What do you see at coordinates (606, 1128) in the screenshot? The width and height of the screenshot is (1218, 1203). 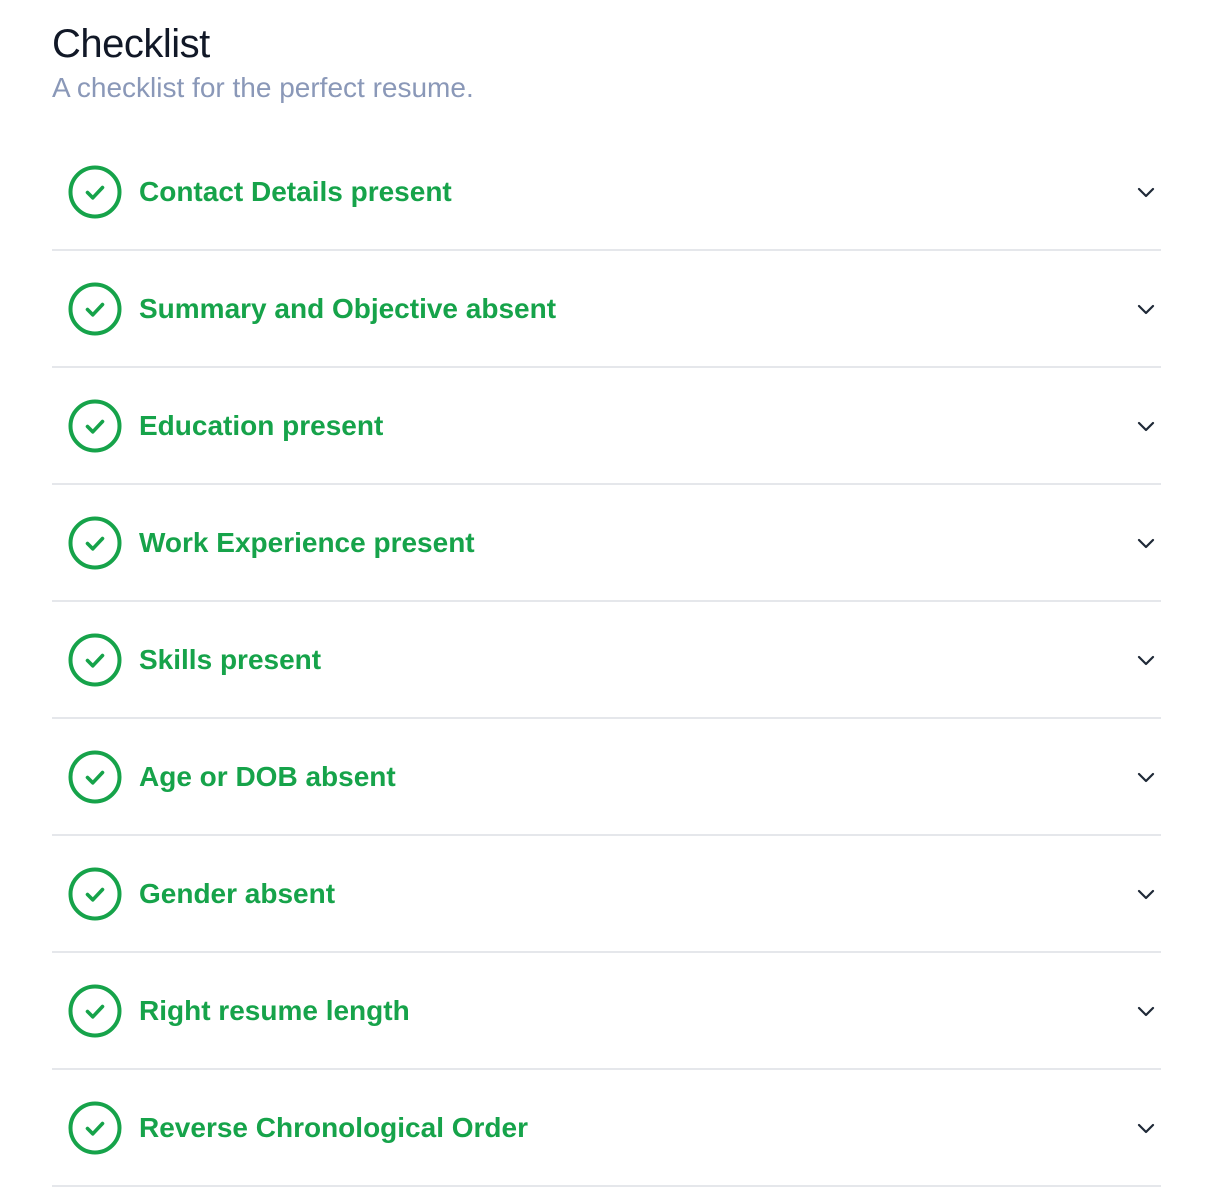 I see `checklist-item-reverse-chronological: Reverse Chronological Order` at bounding box center [606, 1128].